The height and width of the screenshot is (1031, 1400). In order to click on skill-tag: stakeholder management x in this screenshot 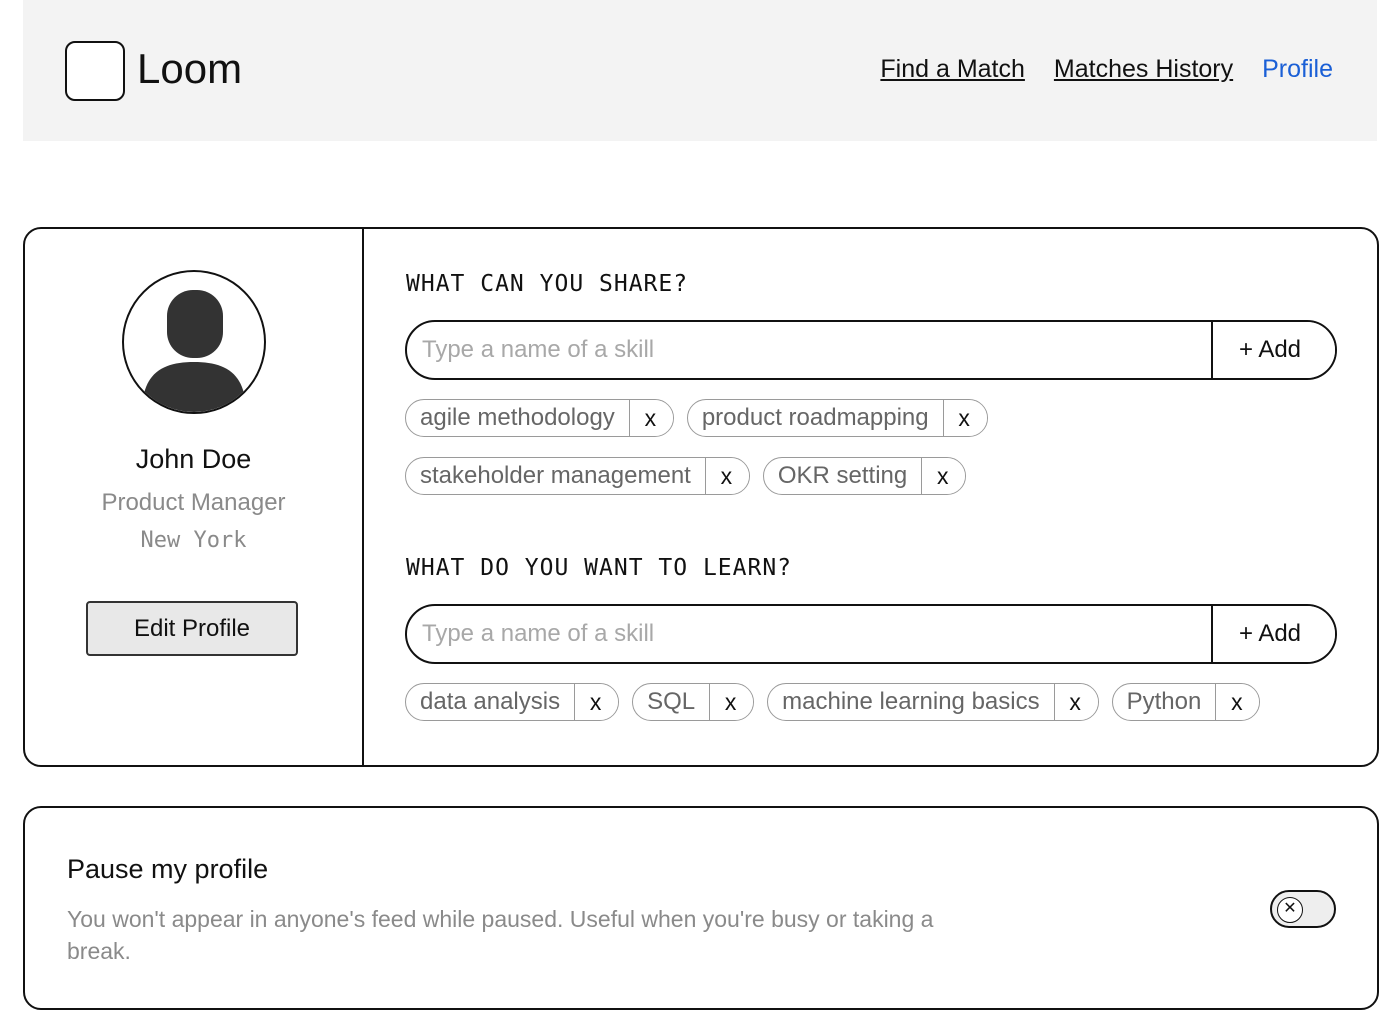, I will do `click(577, 476)`.